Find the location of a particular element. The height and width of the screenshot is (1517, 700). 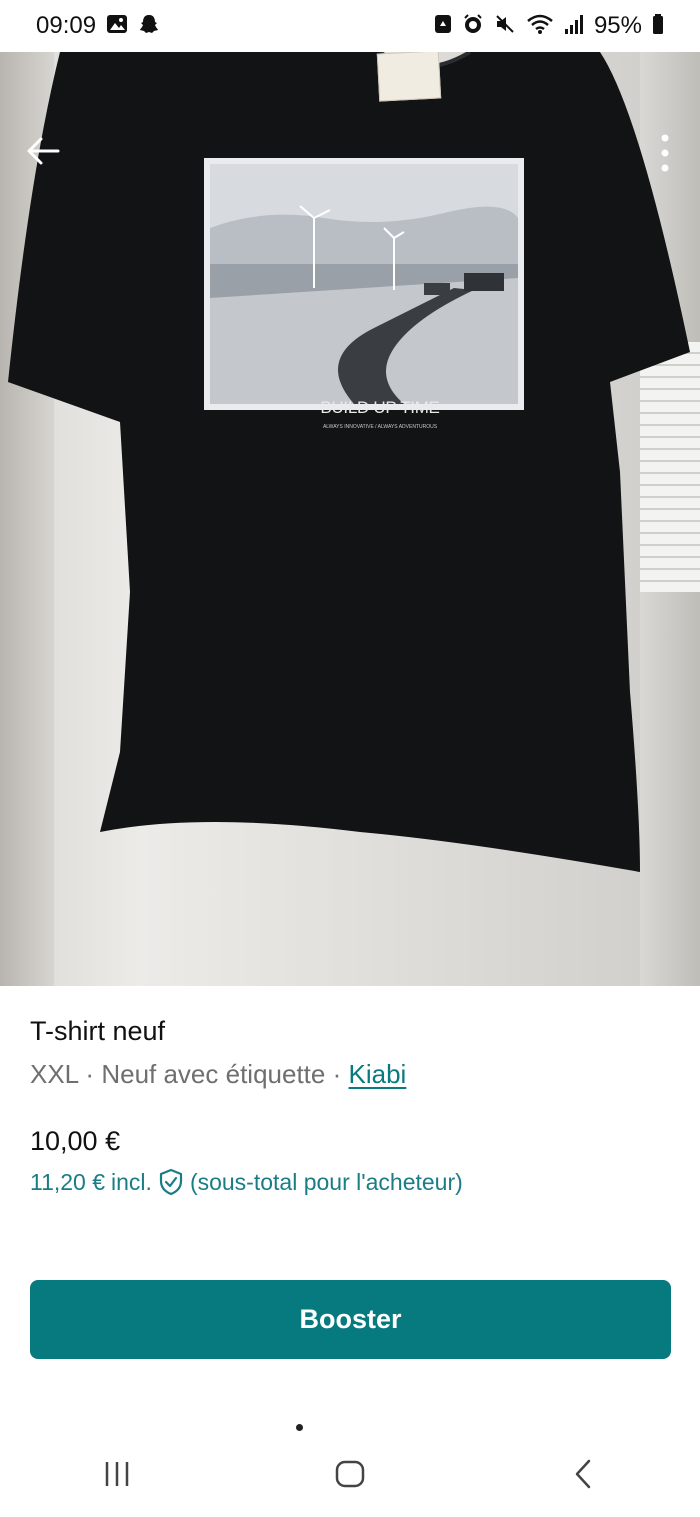

shirt-print-subtitle: ALWAYS INNOVATIVE / ALWAYS ADVENTUROUS is located at coordinates (380, 427).